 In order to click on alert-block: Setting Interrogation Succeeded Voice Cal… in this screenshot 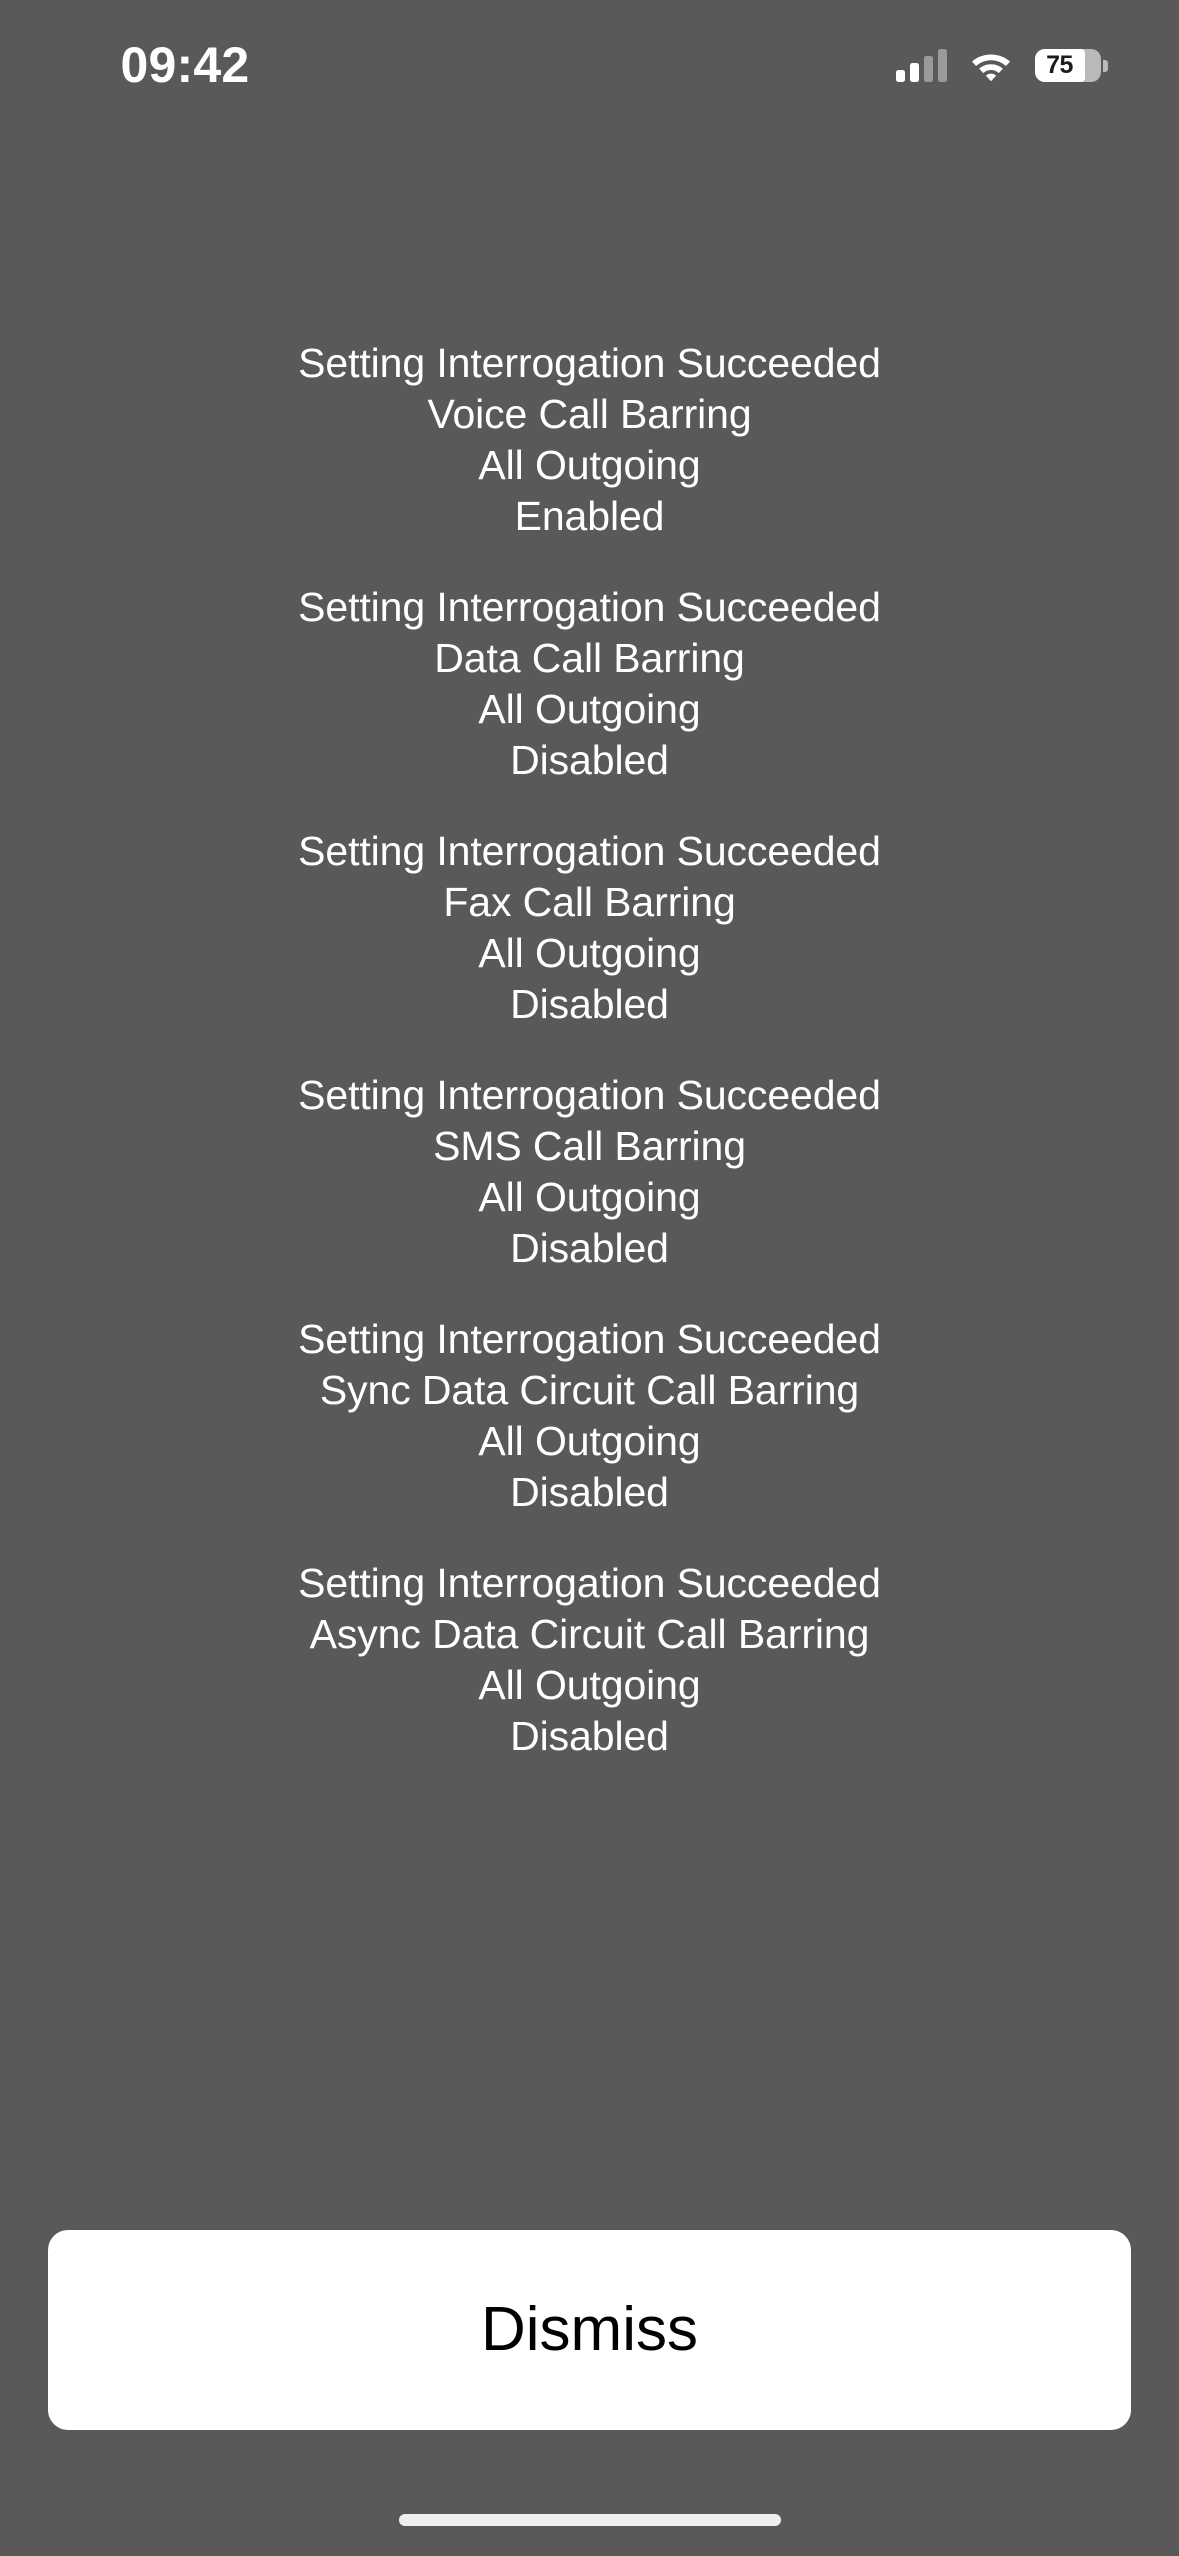, I will do `click(589, 440)`.